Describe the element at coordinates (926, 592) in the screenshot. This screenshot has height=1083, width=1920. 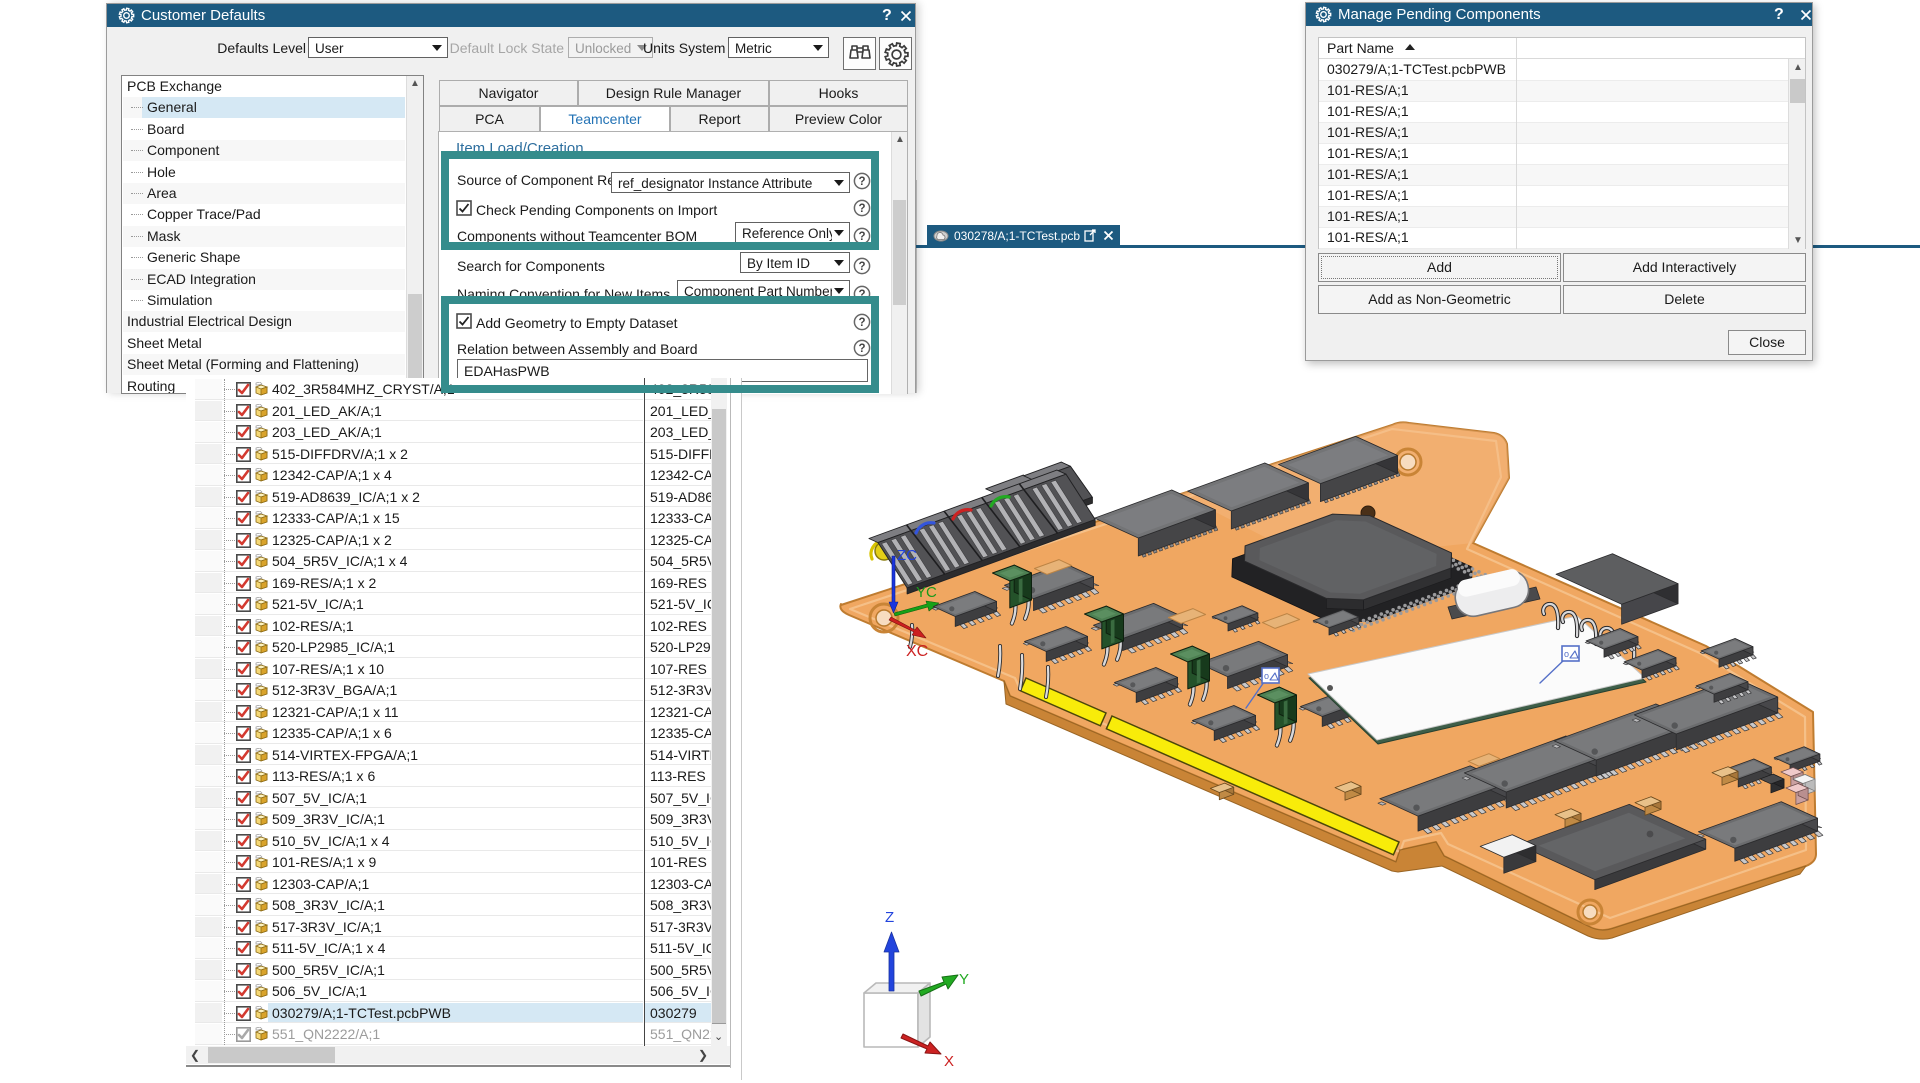
I see `svg-text: YC` at that location.